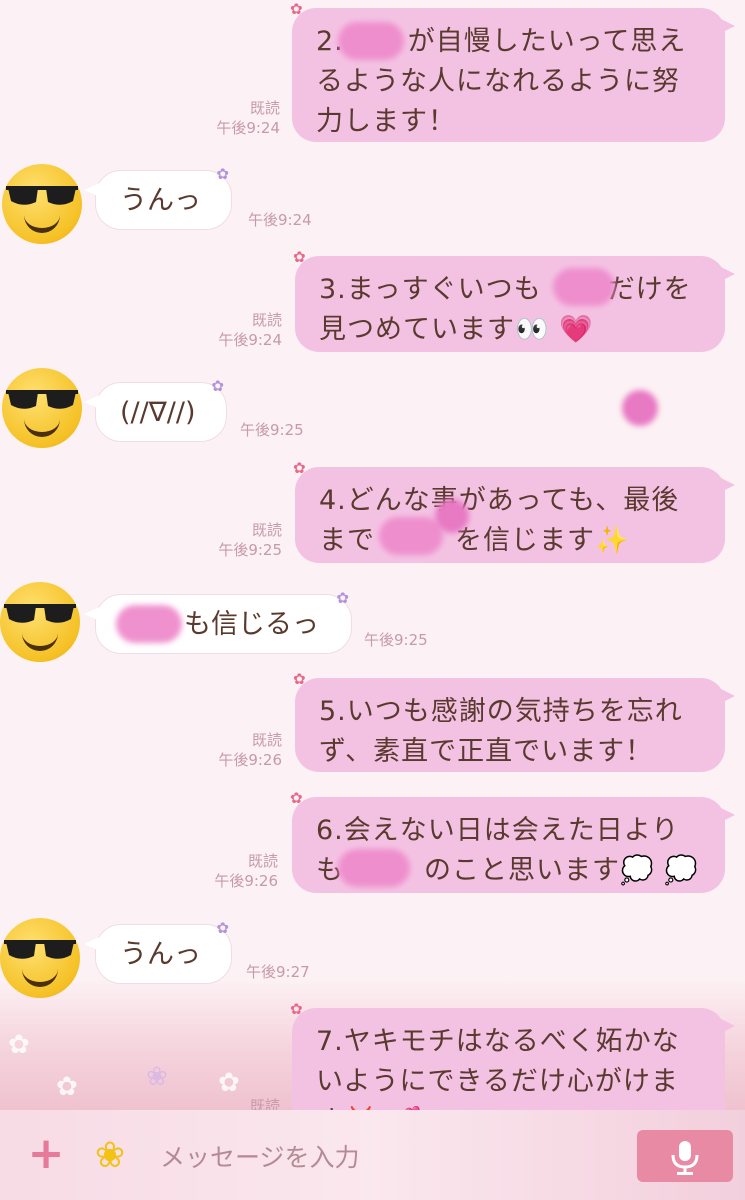 The image size is (745, 1200). What do you see at coordinates (380, 1157) in the screenshot?
I see `message-input` at bounding box center [380, 1157].